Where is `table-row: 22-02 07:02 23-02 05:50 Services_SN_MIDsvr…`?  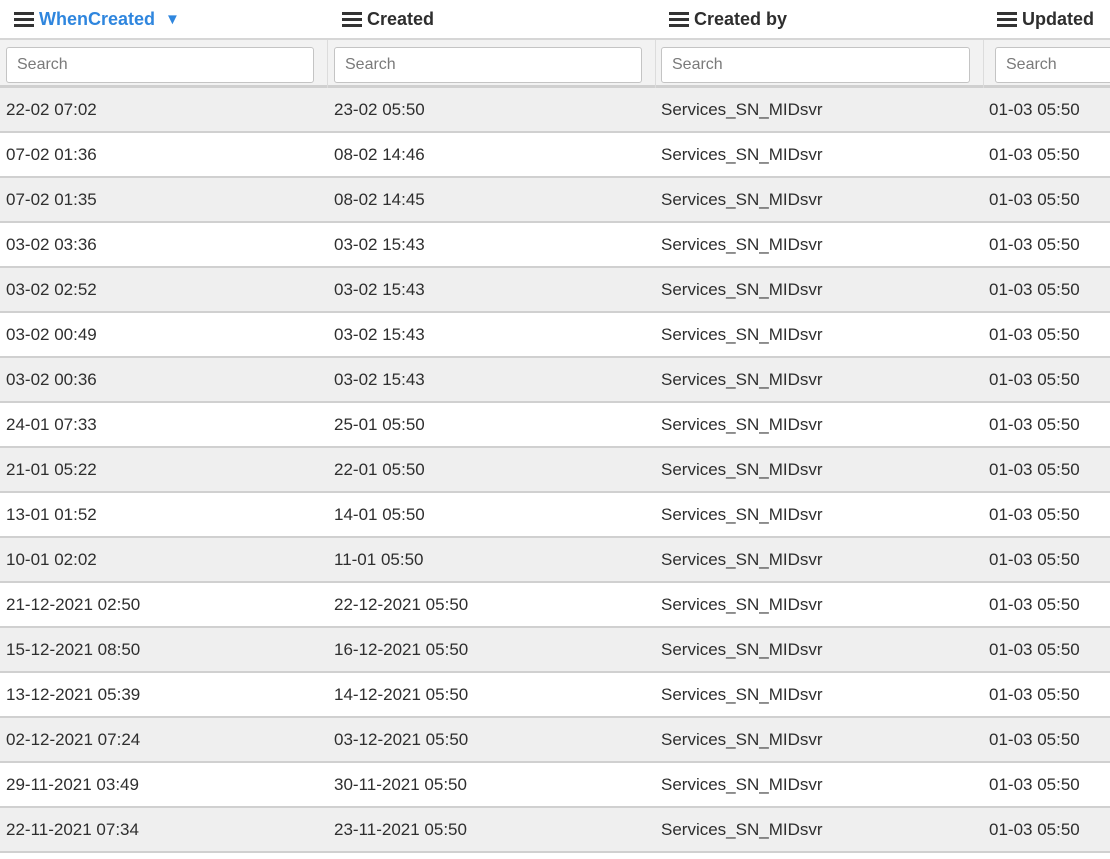 table-row: 22-02 07:02 23-02 05:50 Services_SN_MIDsvr… is located at coordinates (555, 110).